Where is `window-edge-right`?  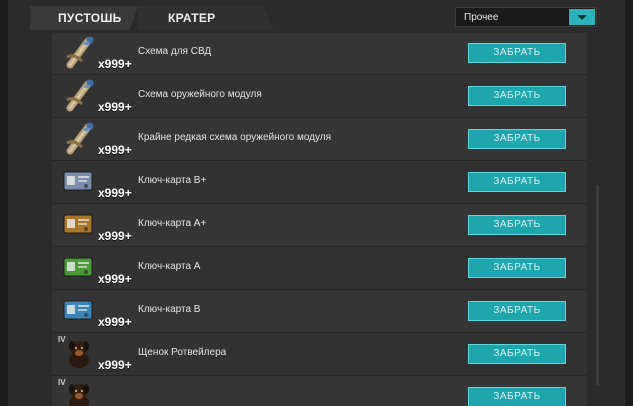
window-edge-right is located at coordinates (629, 203).